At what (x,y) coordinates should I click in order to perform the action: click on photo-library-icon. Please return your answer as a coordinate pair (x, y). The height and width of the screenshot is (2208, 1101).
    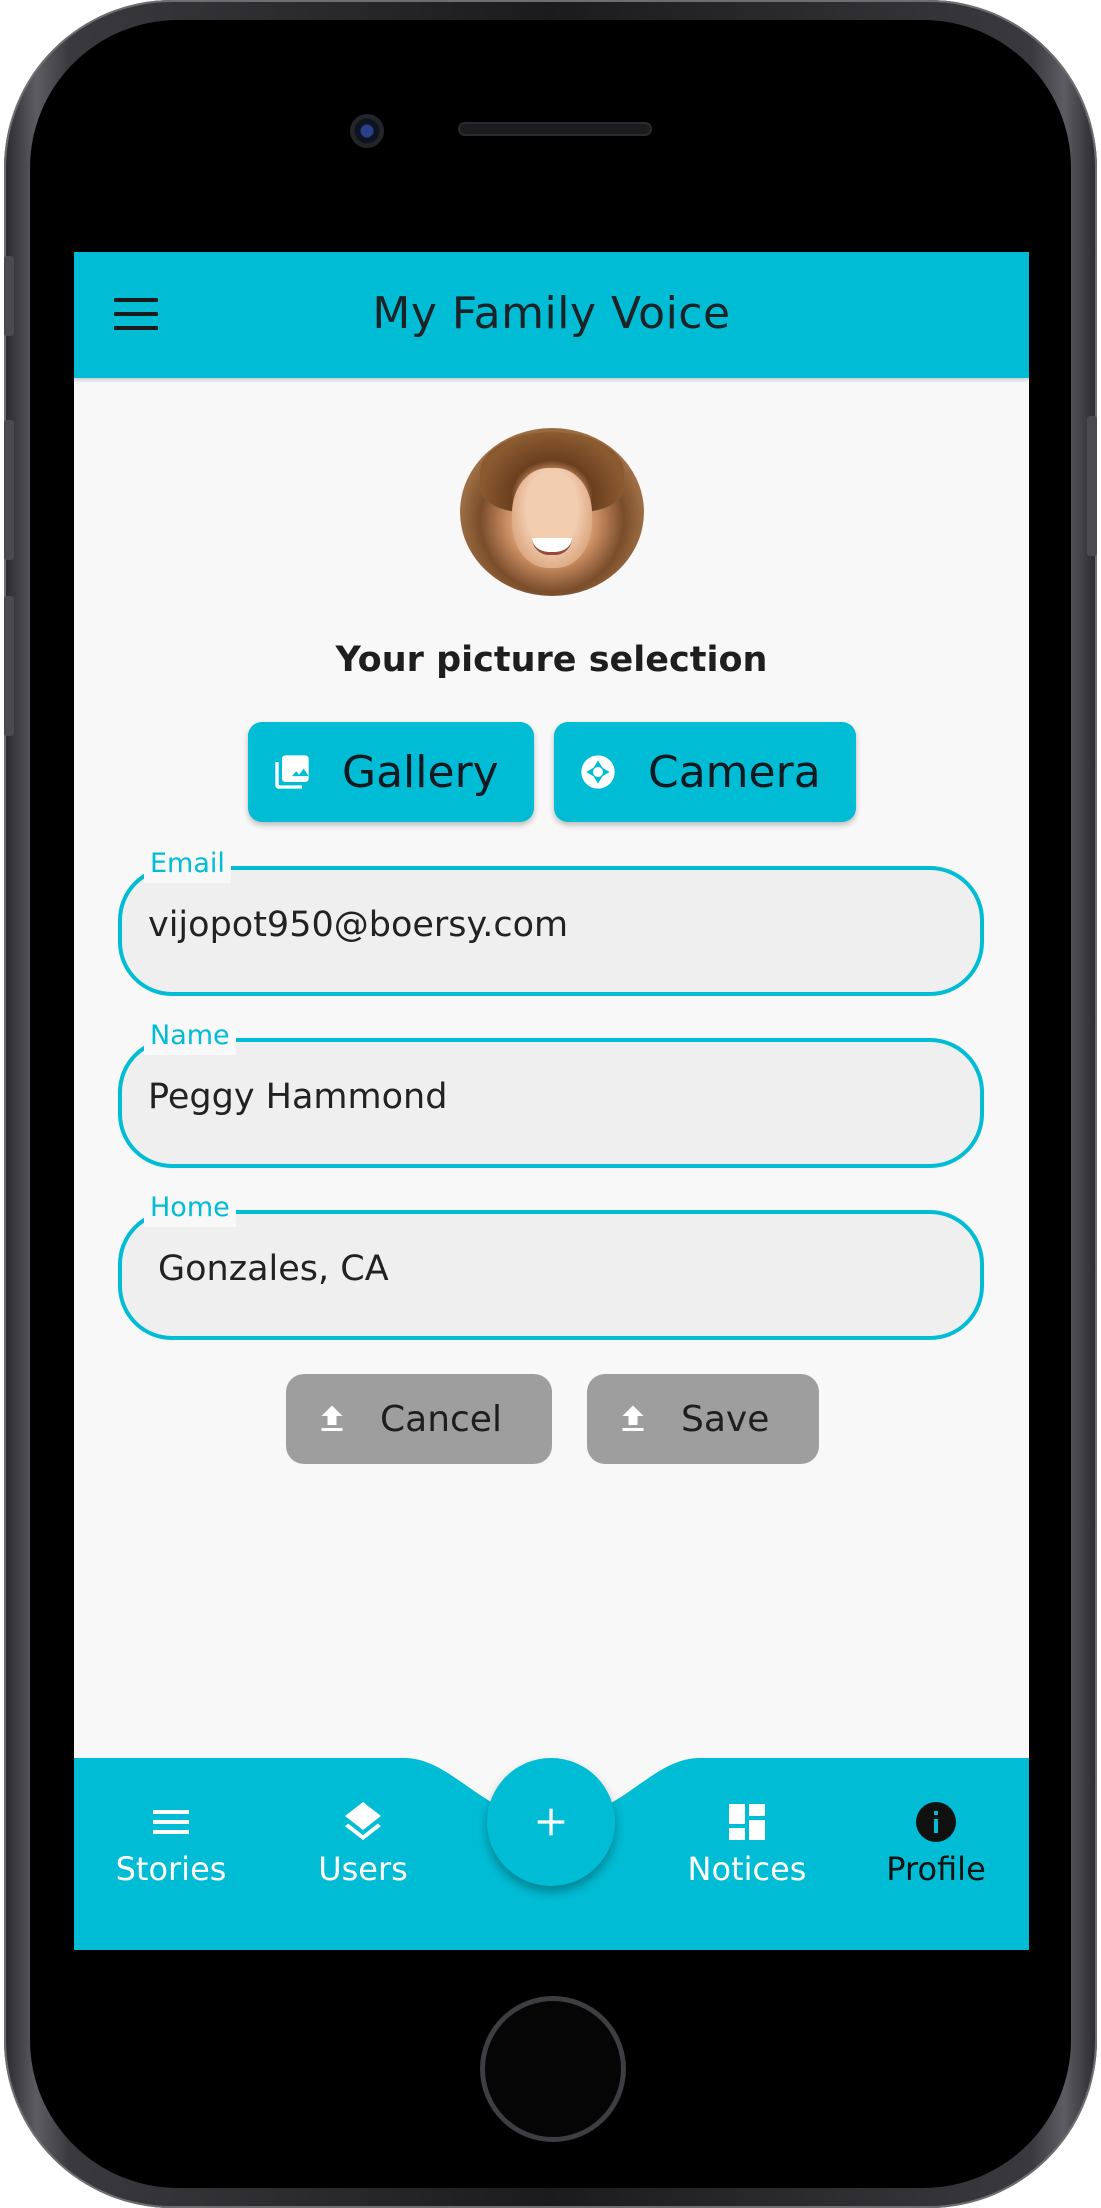
    Looking at the image, I should click on (292, 772).